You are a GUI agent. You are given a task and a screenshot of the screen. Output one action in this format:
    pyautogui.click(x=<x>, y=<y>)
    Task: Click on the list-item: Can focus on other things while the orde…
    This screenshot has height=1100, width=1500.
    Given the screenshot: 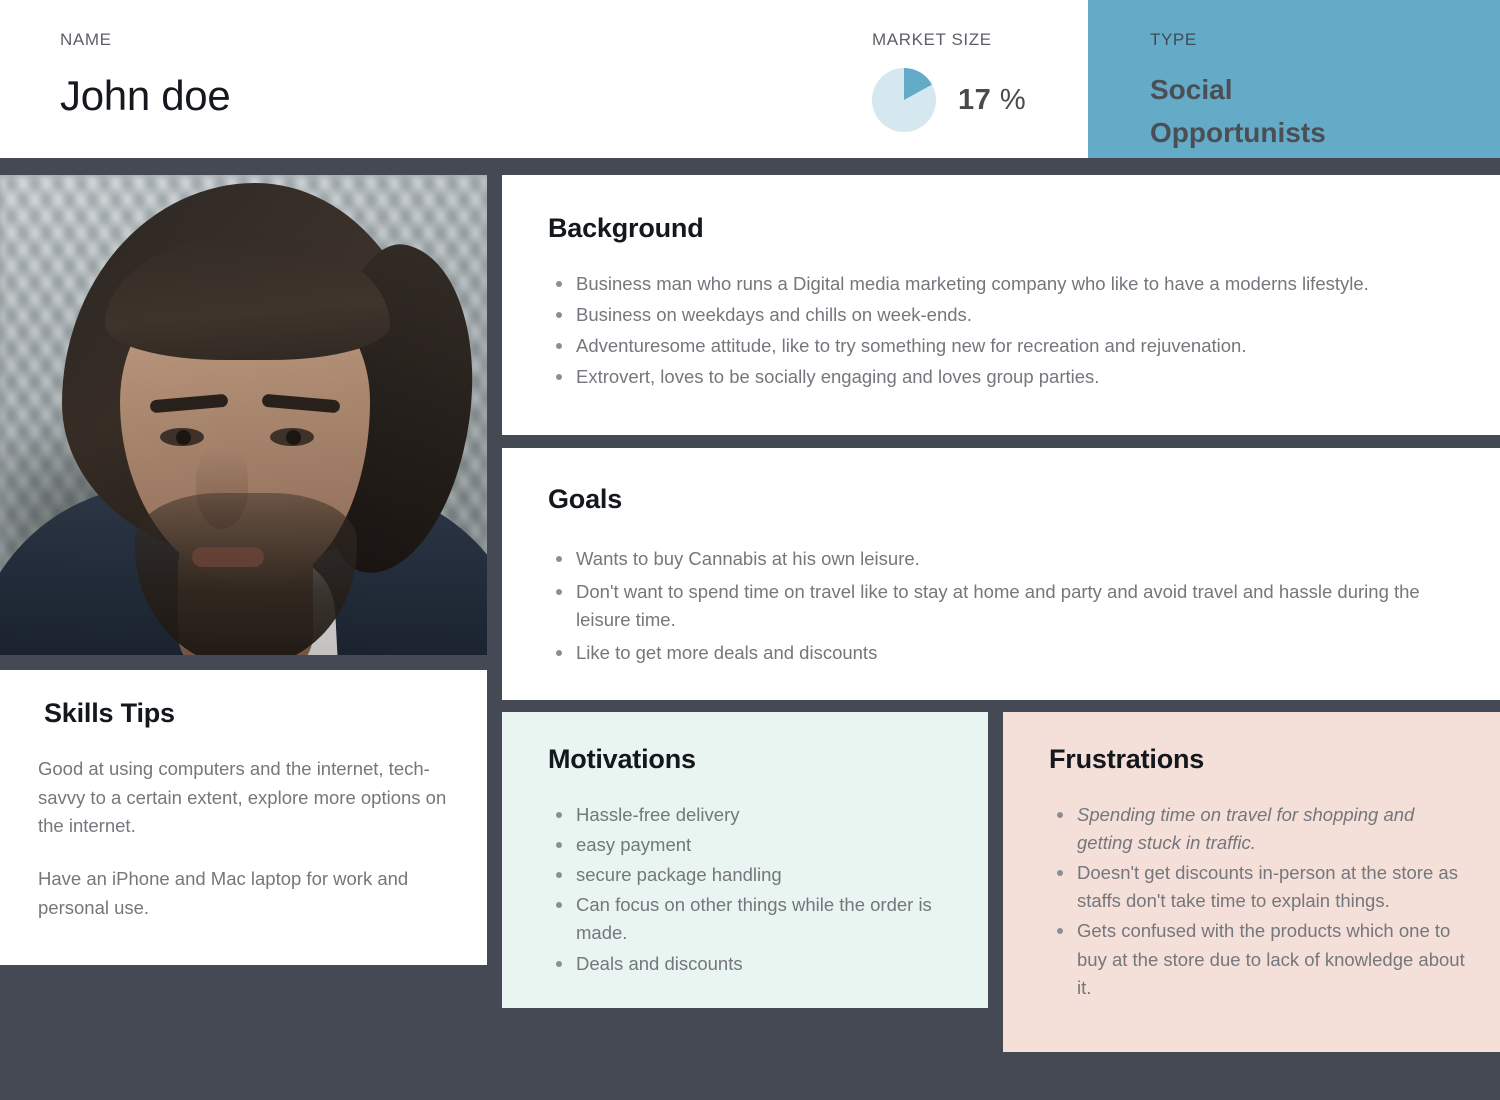 What is the action you would take?
    pyautogui.click(x=751, y=919)
    